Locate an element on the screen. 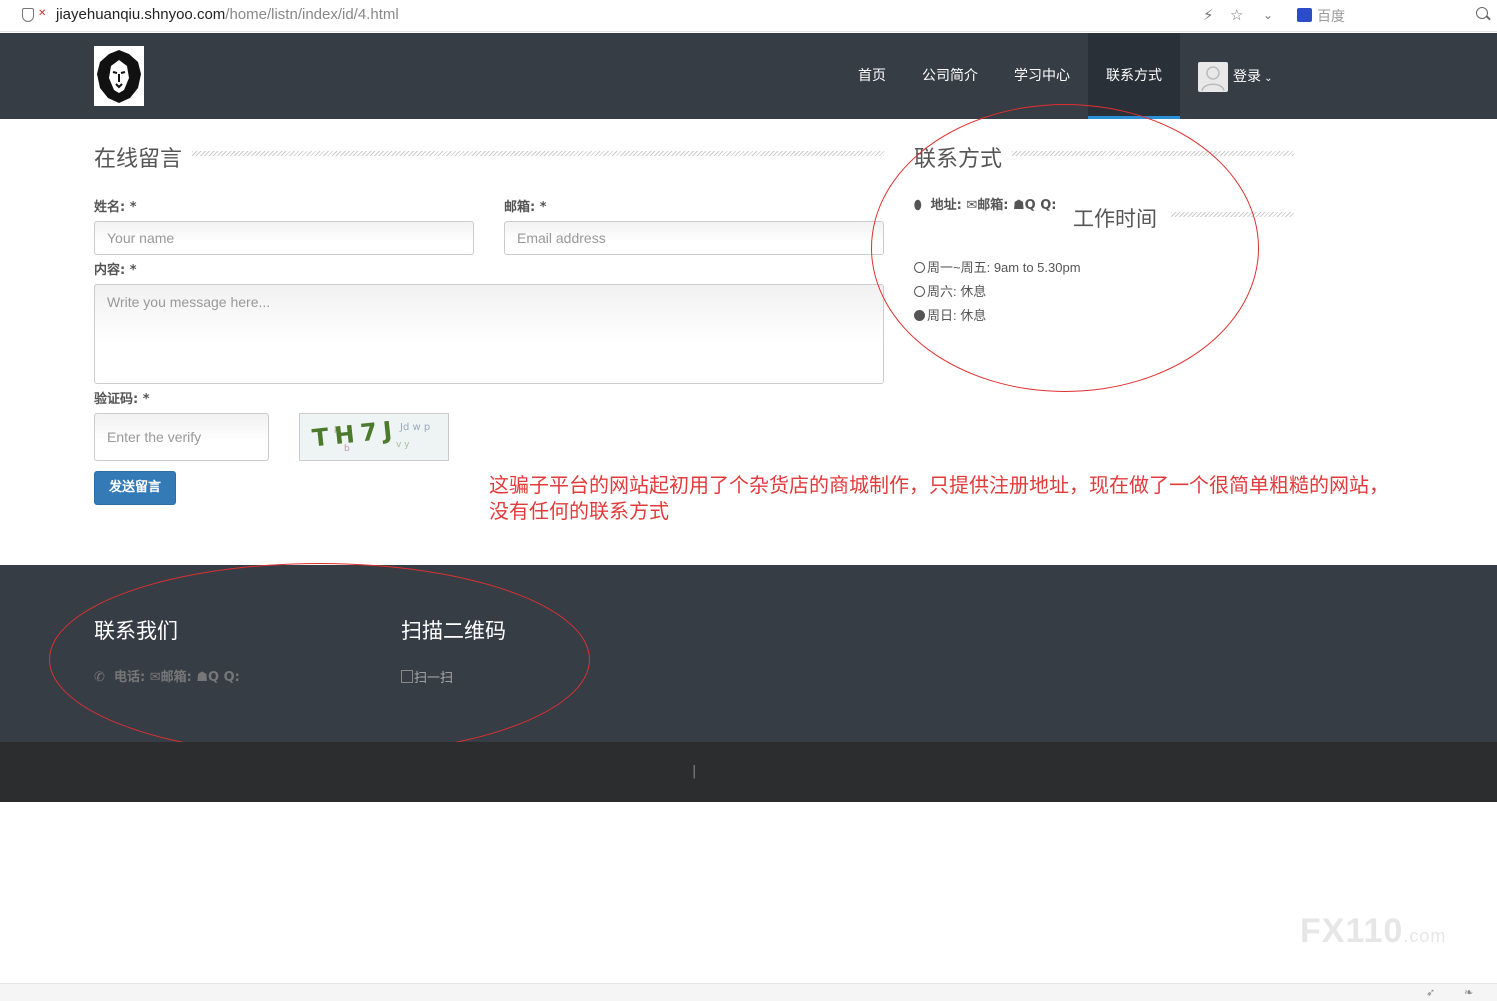  insecure-icon: ✕ is located at coordinates (42, 13).